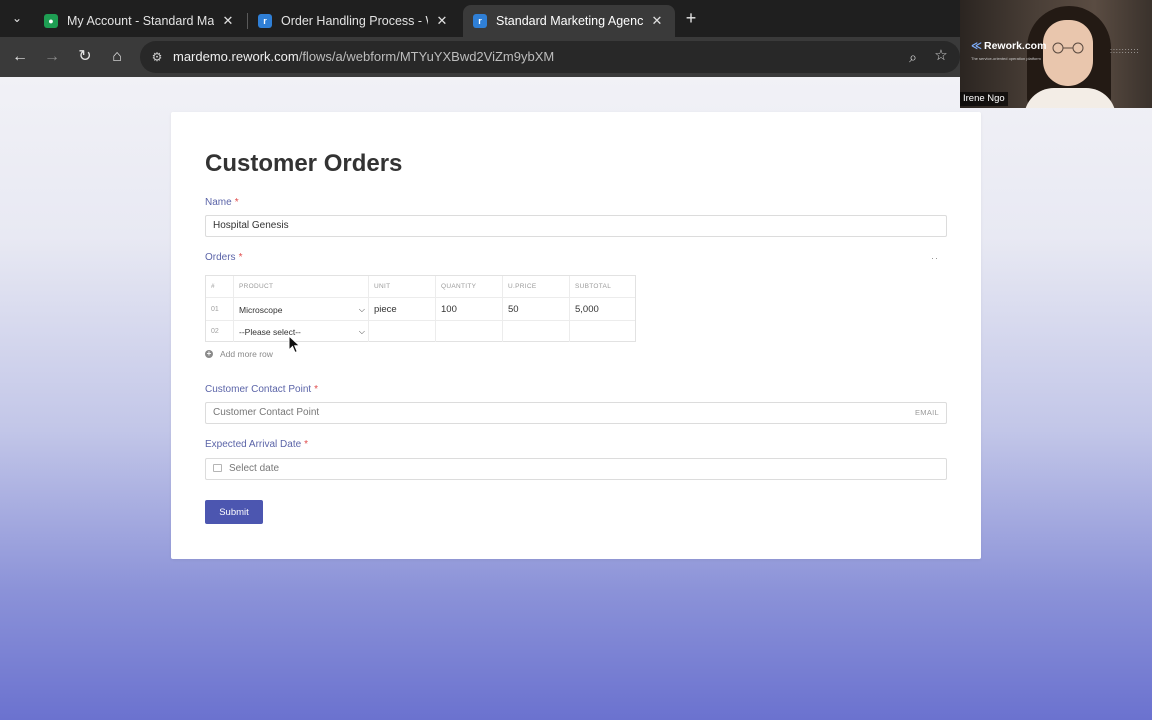  I want to click on col-header-subtotal: SUBTOTAL, so click(602, 286).